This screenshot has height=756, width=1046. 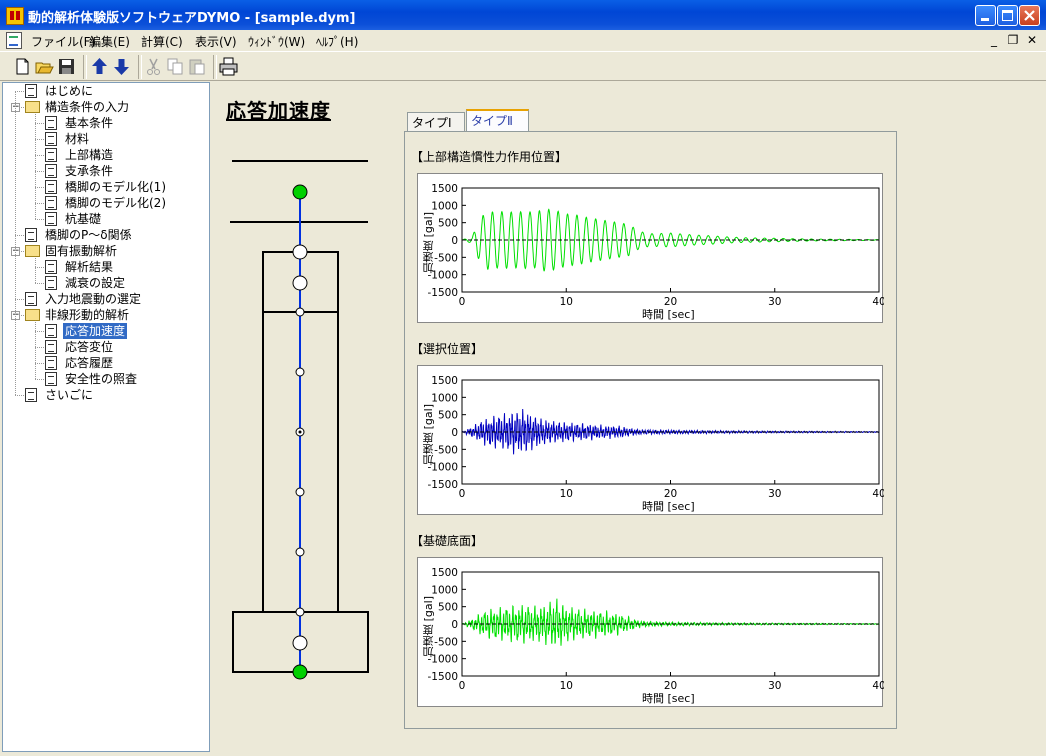 What do you see at coordinates (436, 122) in the screenshot?
I see `tab-type-1: タイプⅠ` at bounding box center [436, 122].